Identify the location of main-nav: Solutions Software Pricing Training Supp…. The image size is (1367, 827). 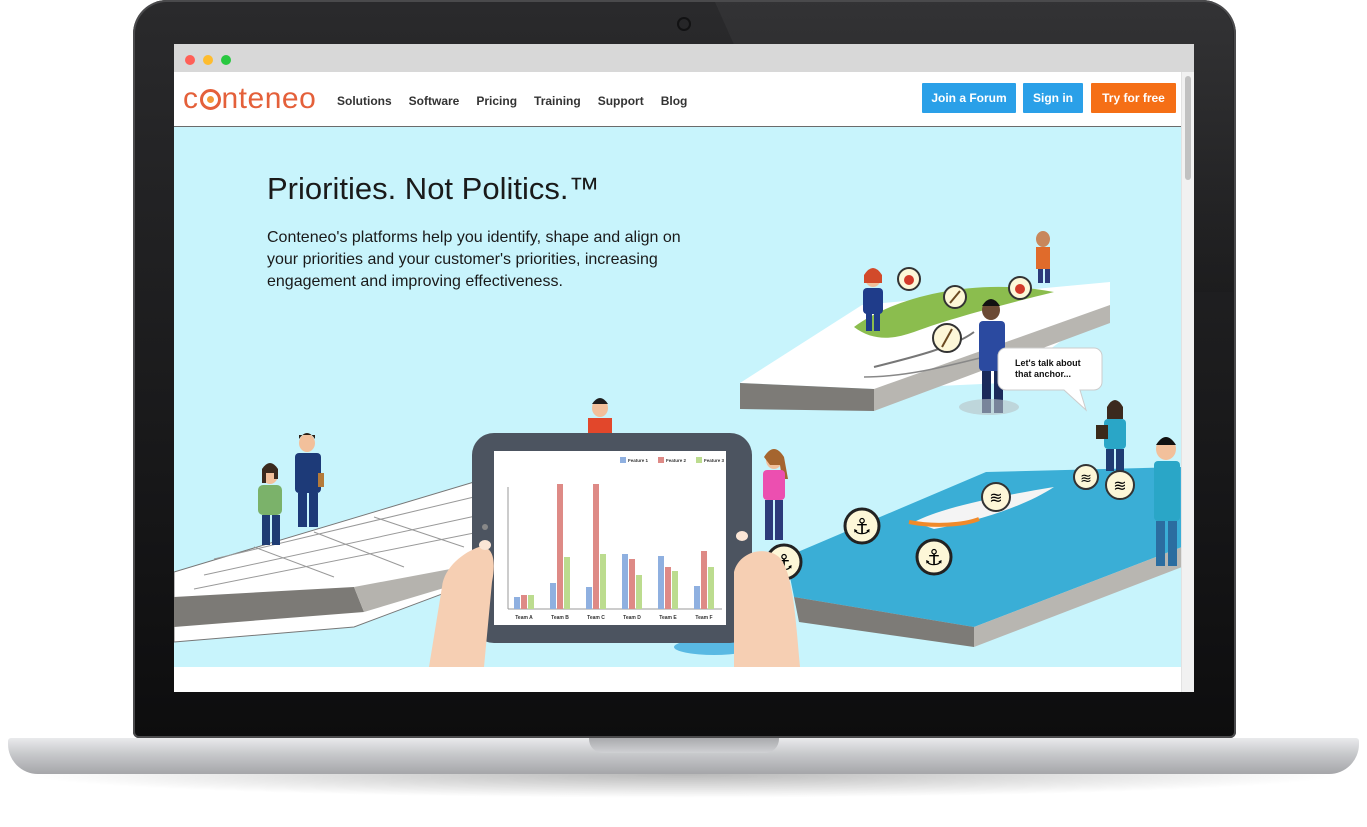
(512, 101).